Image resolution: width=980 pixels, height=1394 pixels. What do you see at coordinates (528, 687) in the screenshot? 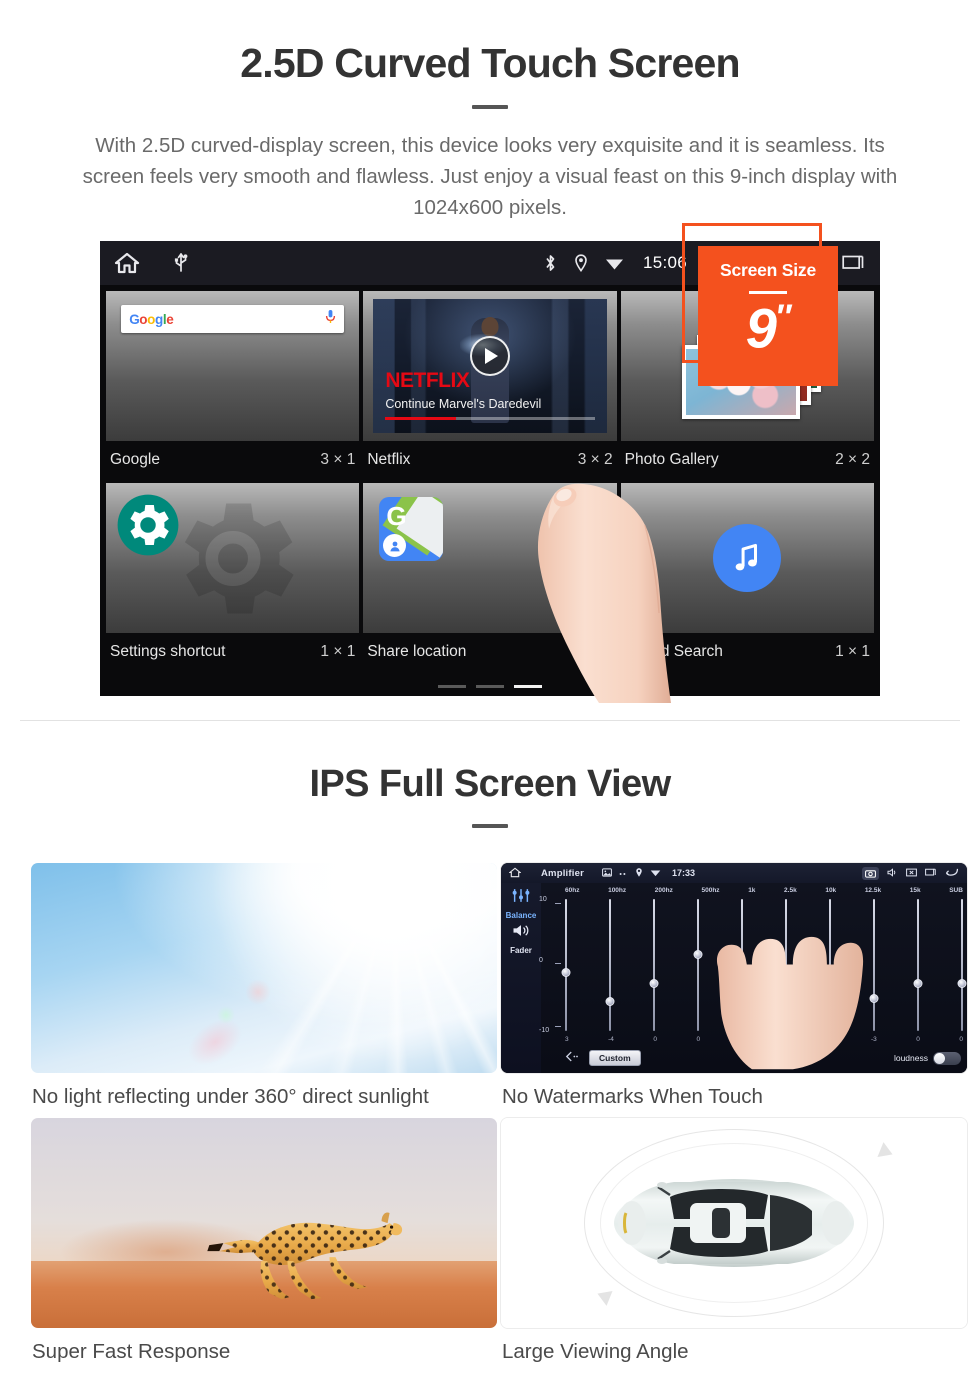
I see `page-dot-3-active` at bounding box center [528, 687].